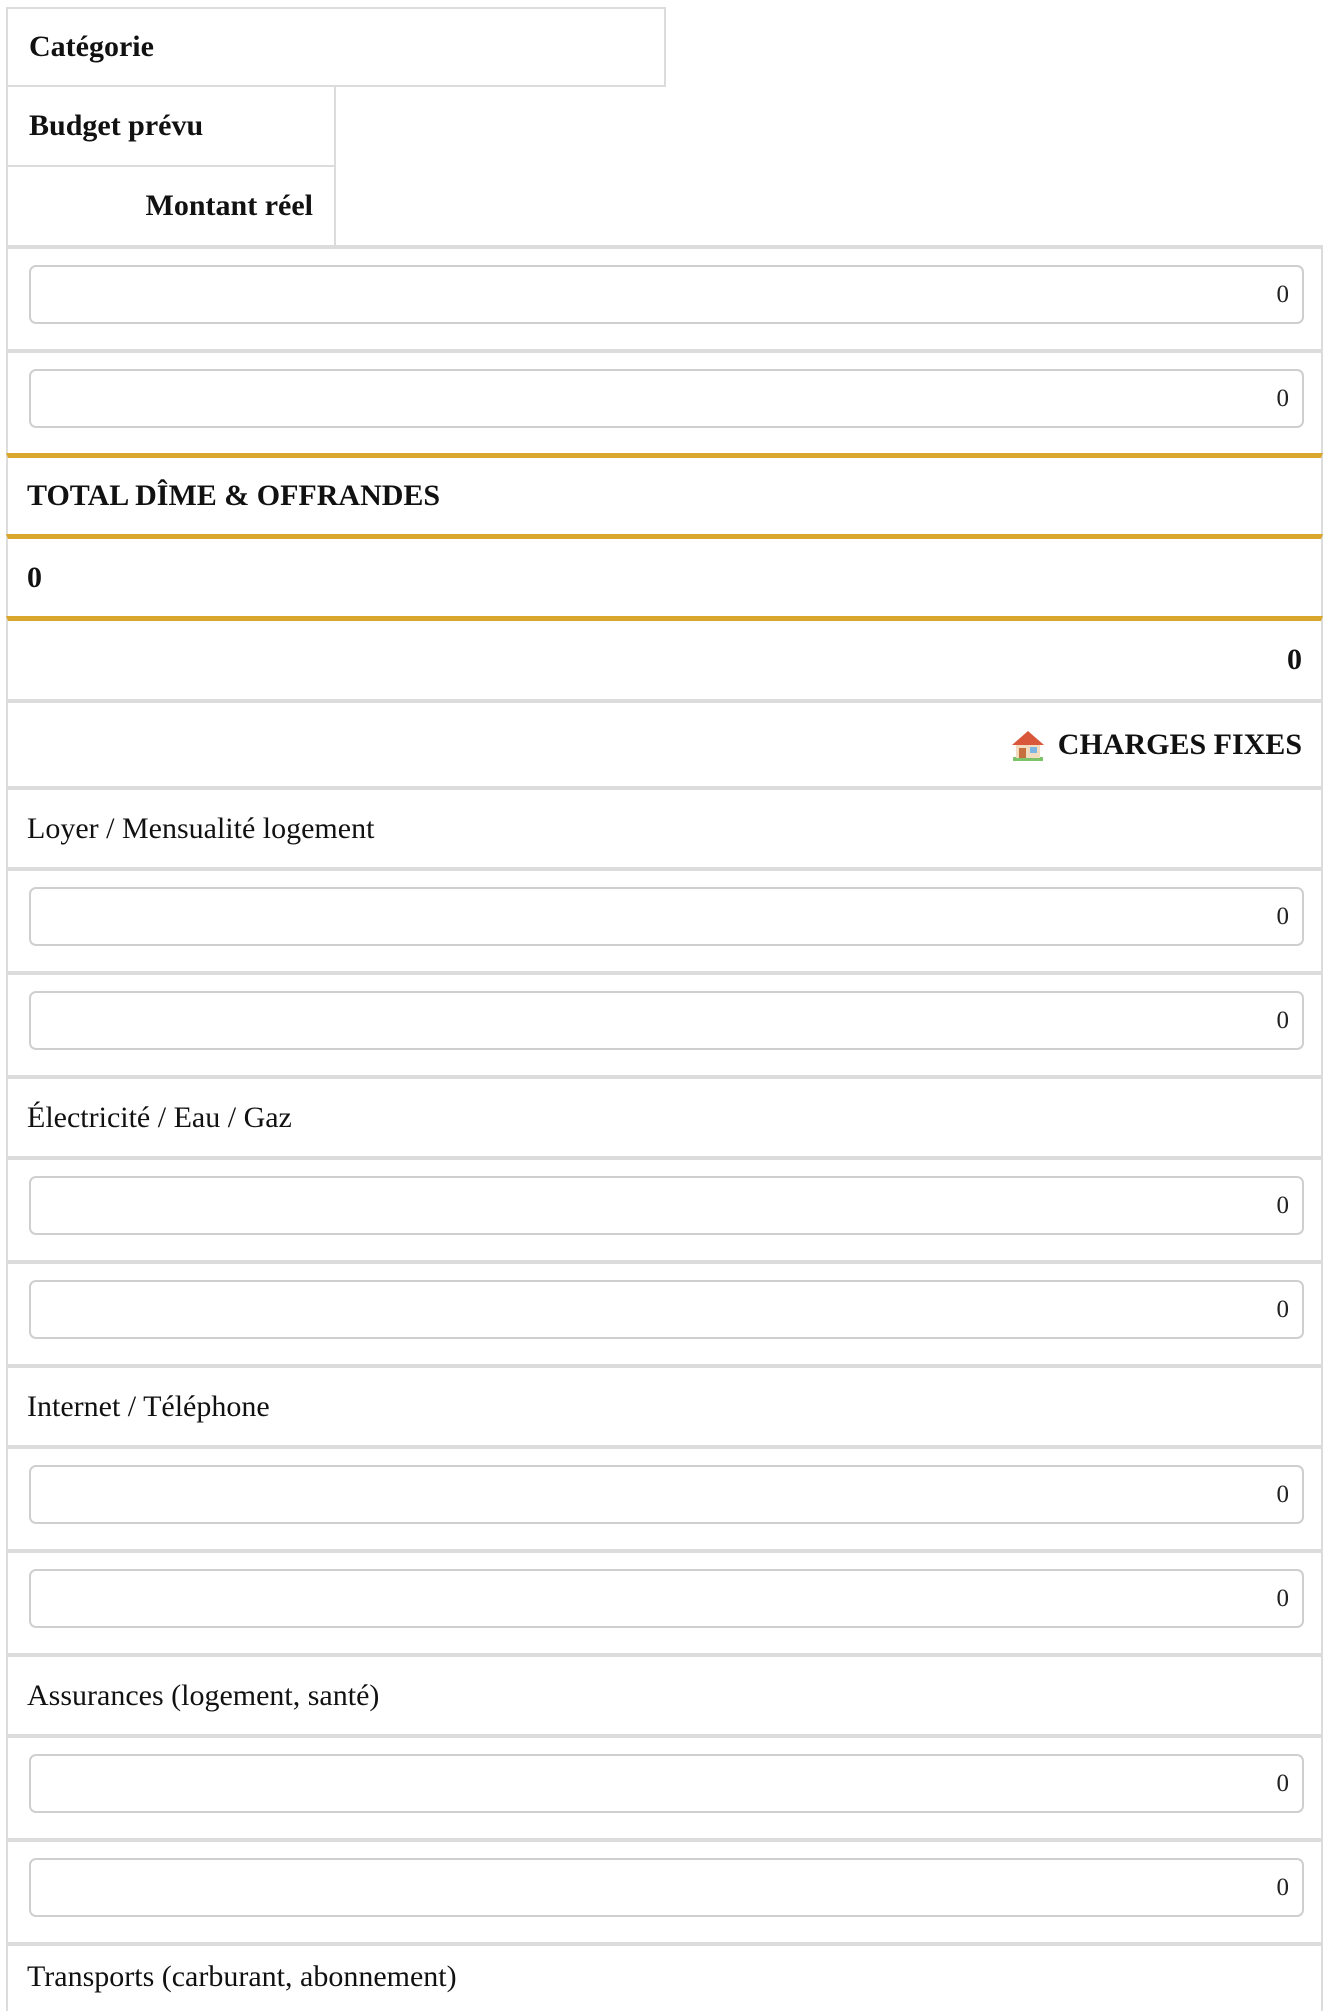 The height and width of the screenshot is (2011, 1323). Describe the element at coordinates (336, 47) in the screenshot. I see `header-category: Catégorie` at that location.